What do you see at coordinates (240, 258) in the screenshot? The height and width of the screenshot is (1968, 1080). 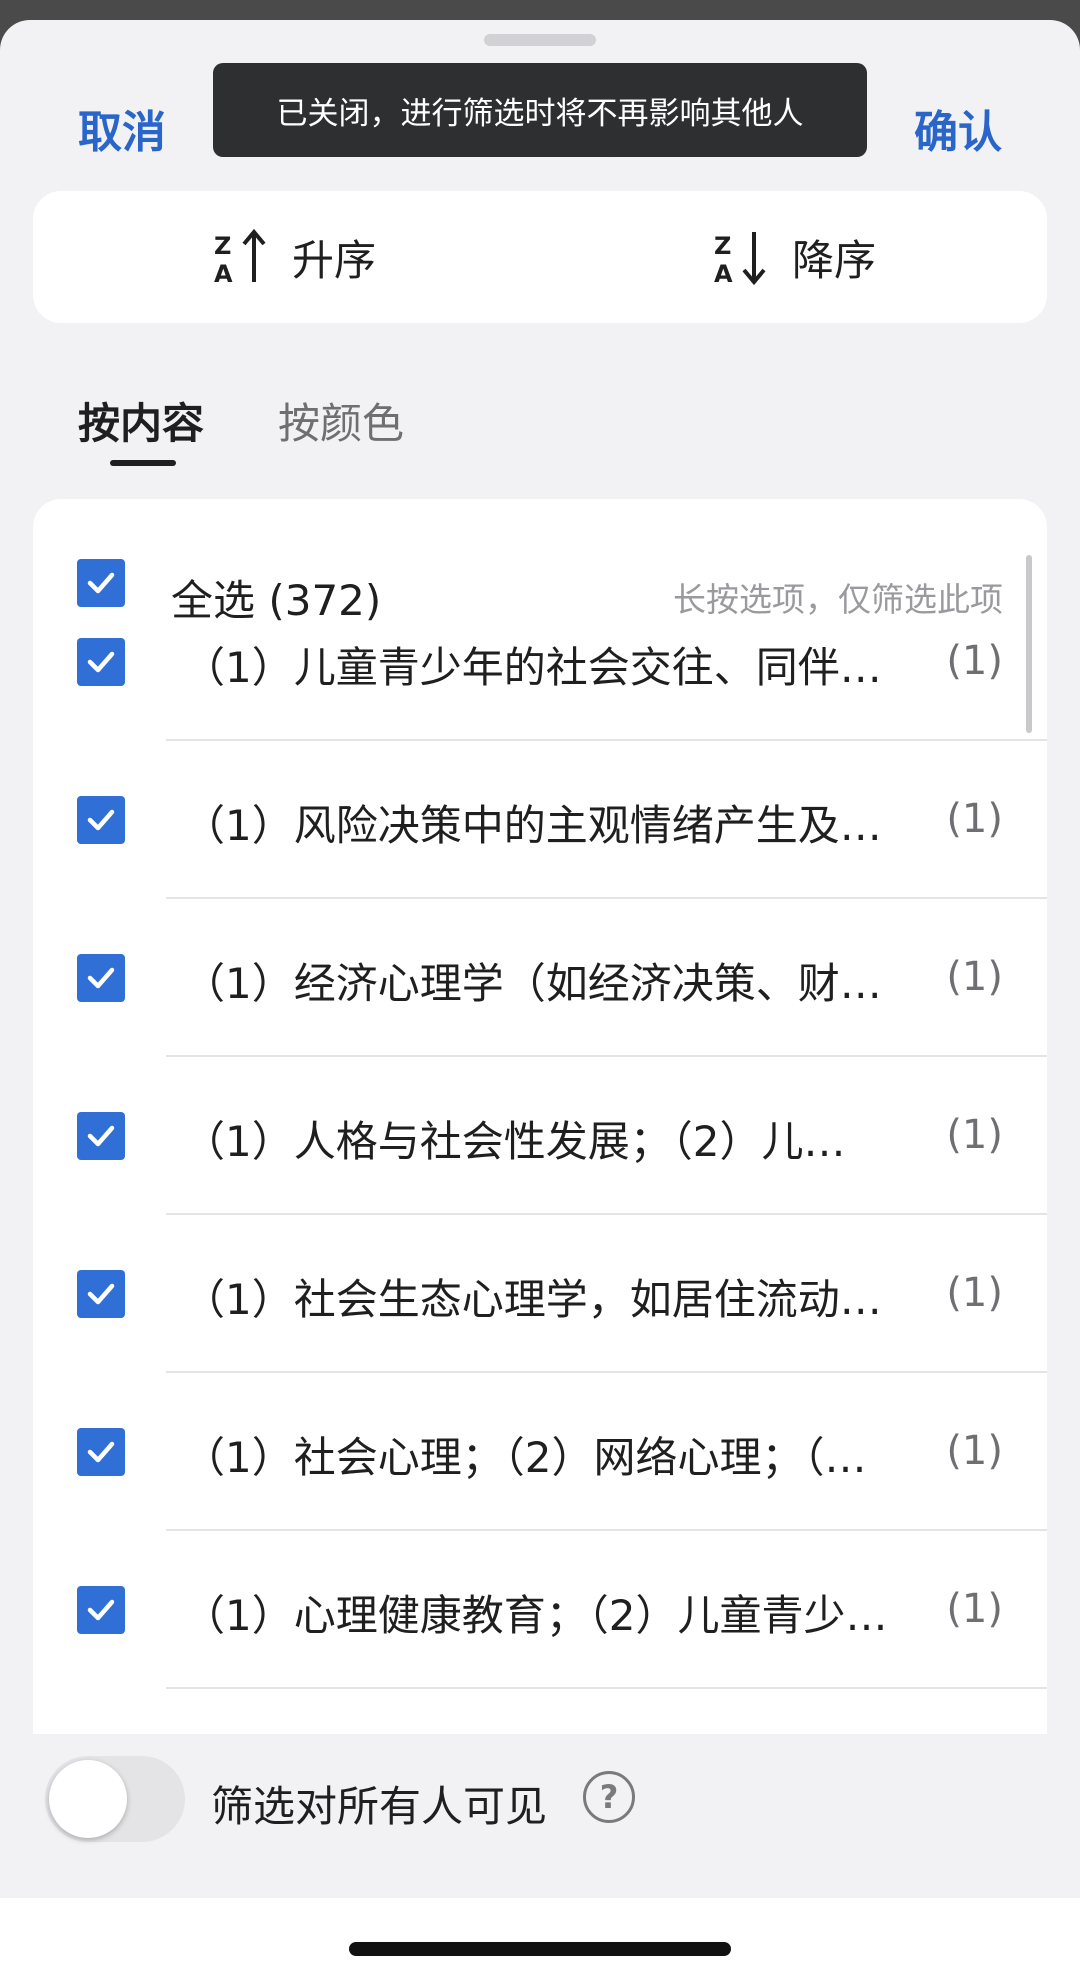 I see `sort-ascending-icon: Z A` at bounding box center [240, 258].